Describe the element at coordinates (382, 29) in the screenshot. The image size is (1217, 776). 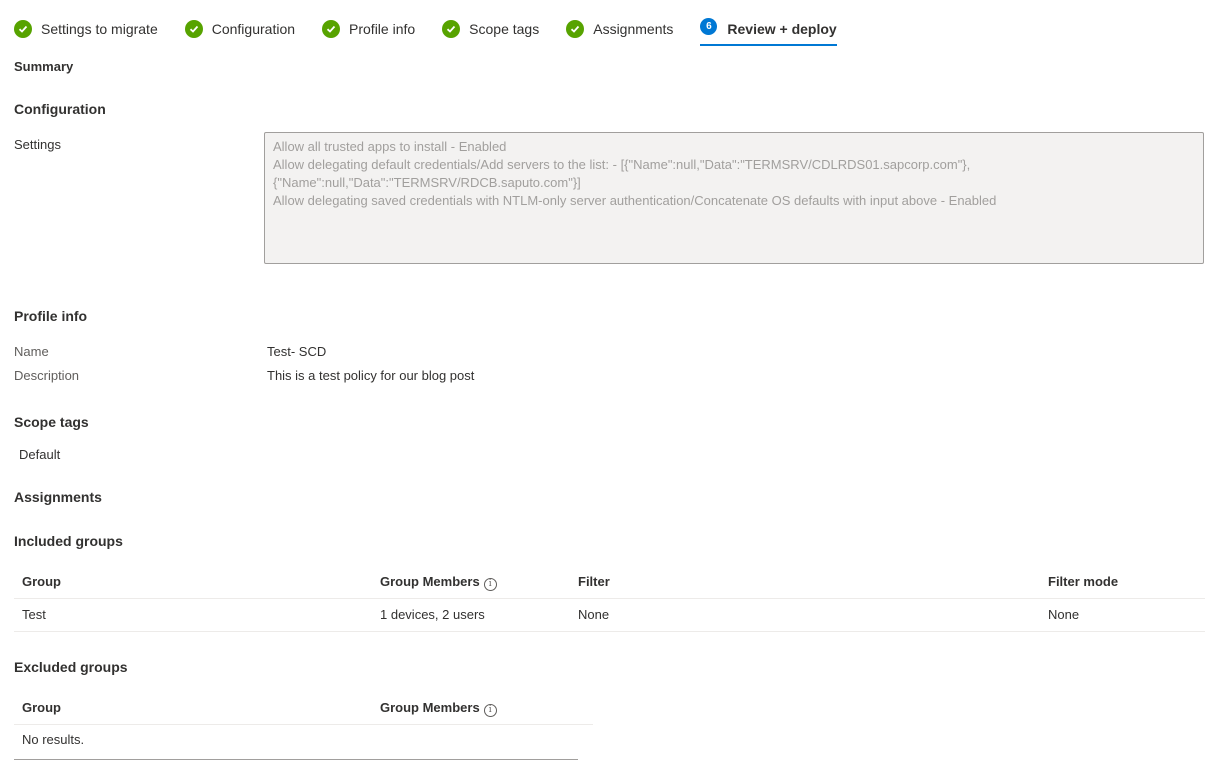
I see `step-label: Profile info` at that location.